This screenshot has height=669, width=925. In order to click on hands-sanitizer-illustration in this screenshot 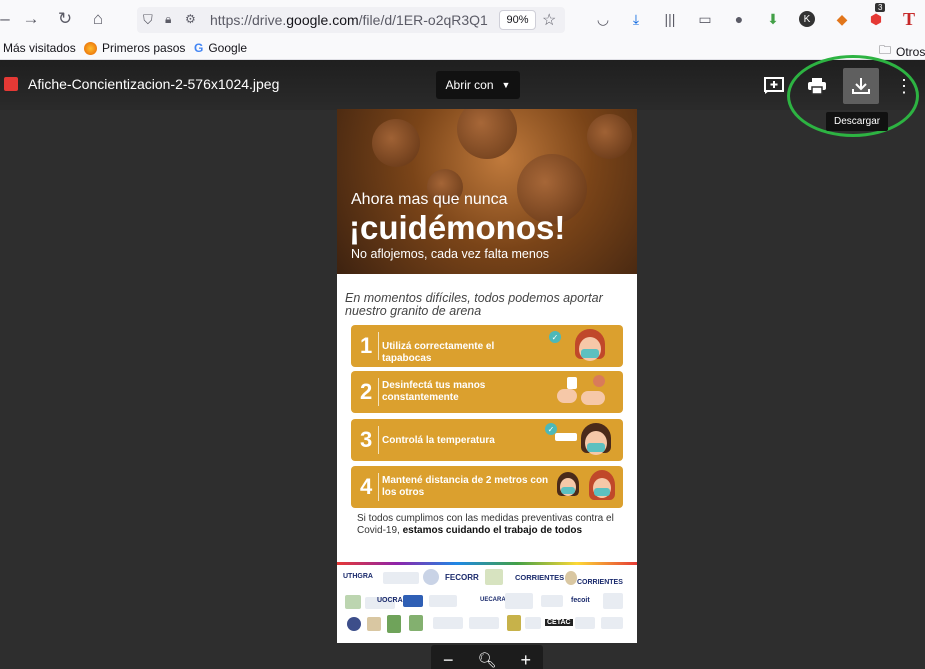, I will do `click(583, 392)`.